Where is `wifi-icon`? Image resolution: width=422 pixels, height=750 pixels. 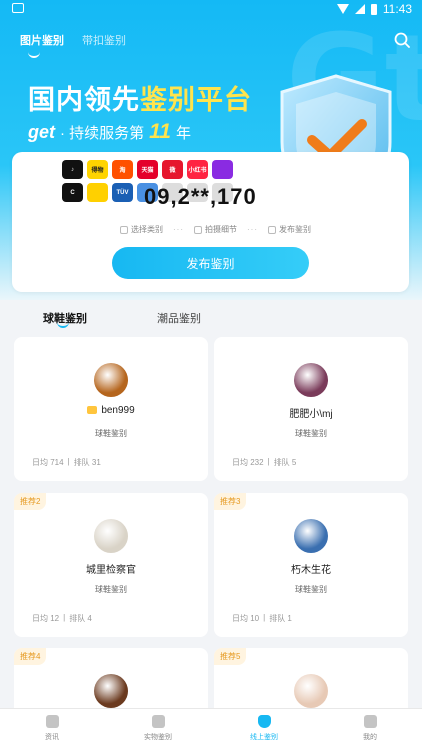 wifi-icon is located at coordinates (342, 9).